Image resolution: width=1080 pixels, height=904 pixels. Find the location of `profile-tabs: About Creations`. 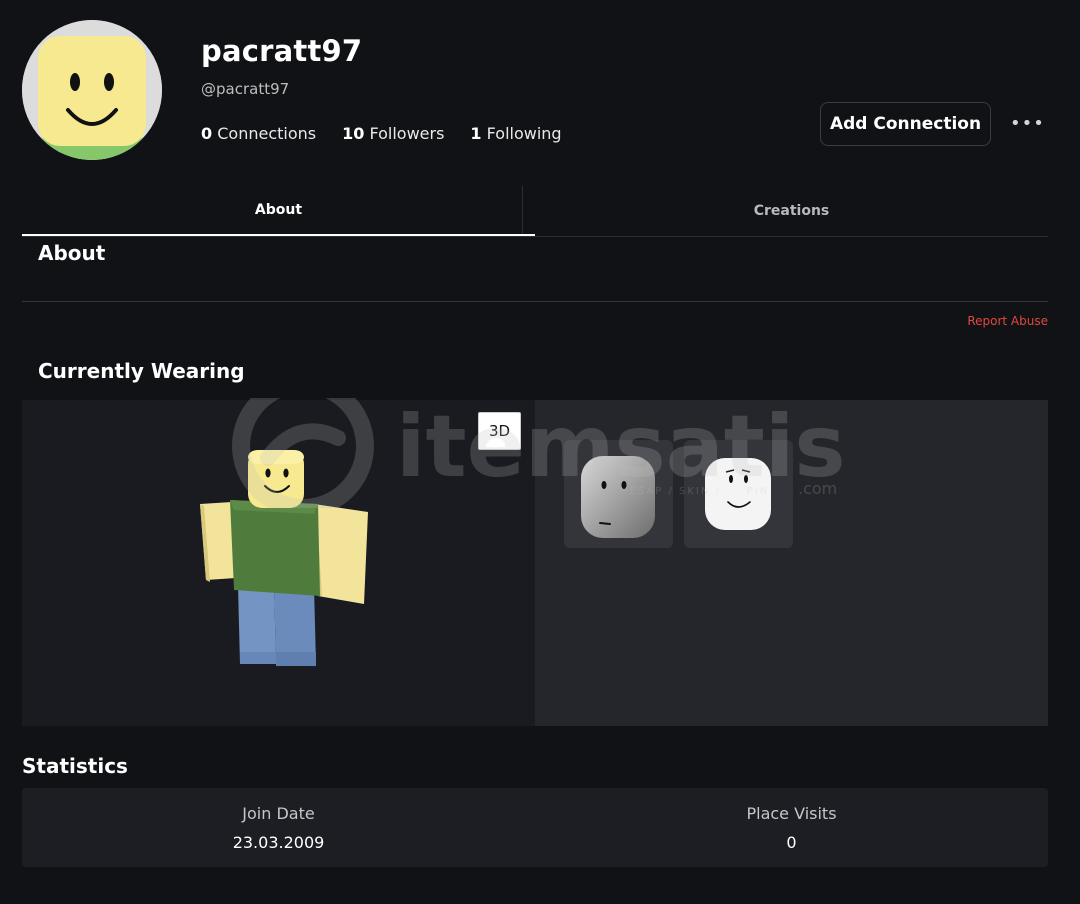

profile-tabs: About Creations is located at coordinates (535, 211).